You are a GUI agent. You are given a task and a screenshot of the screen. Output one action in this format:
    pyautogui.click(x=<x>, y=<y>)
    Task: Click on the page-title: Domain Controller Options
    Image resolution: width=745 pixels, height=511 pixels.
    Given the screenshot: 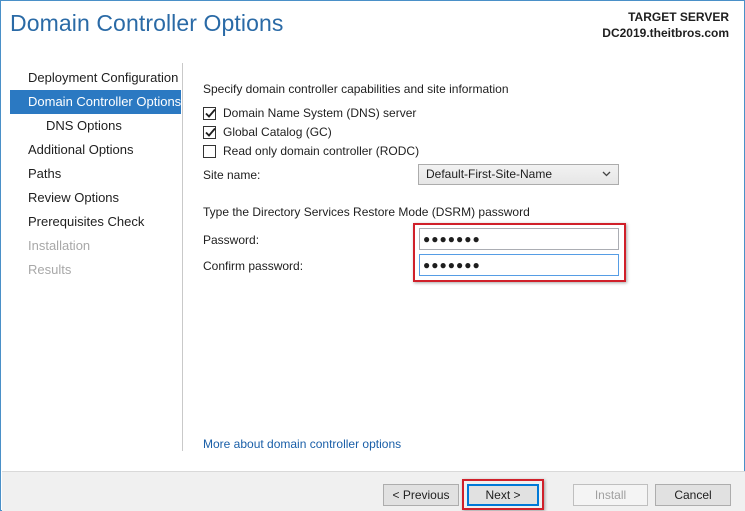 What is the action you would take?
    pyautogui.click(x=147, y=23)
    